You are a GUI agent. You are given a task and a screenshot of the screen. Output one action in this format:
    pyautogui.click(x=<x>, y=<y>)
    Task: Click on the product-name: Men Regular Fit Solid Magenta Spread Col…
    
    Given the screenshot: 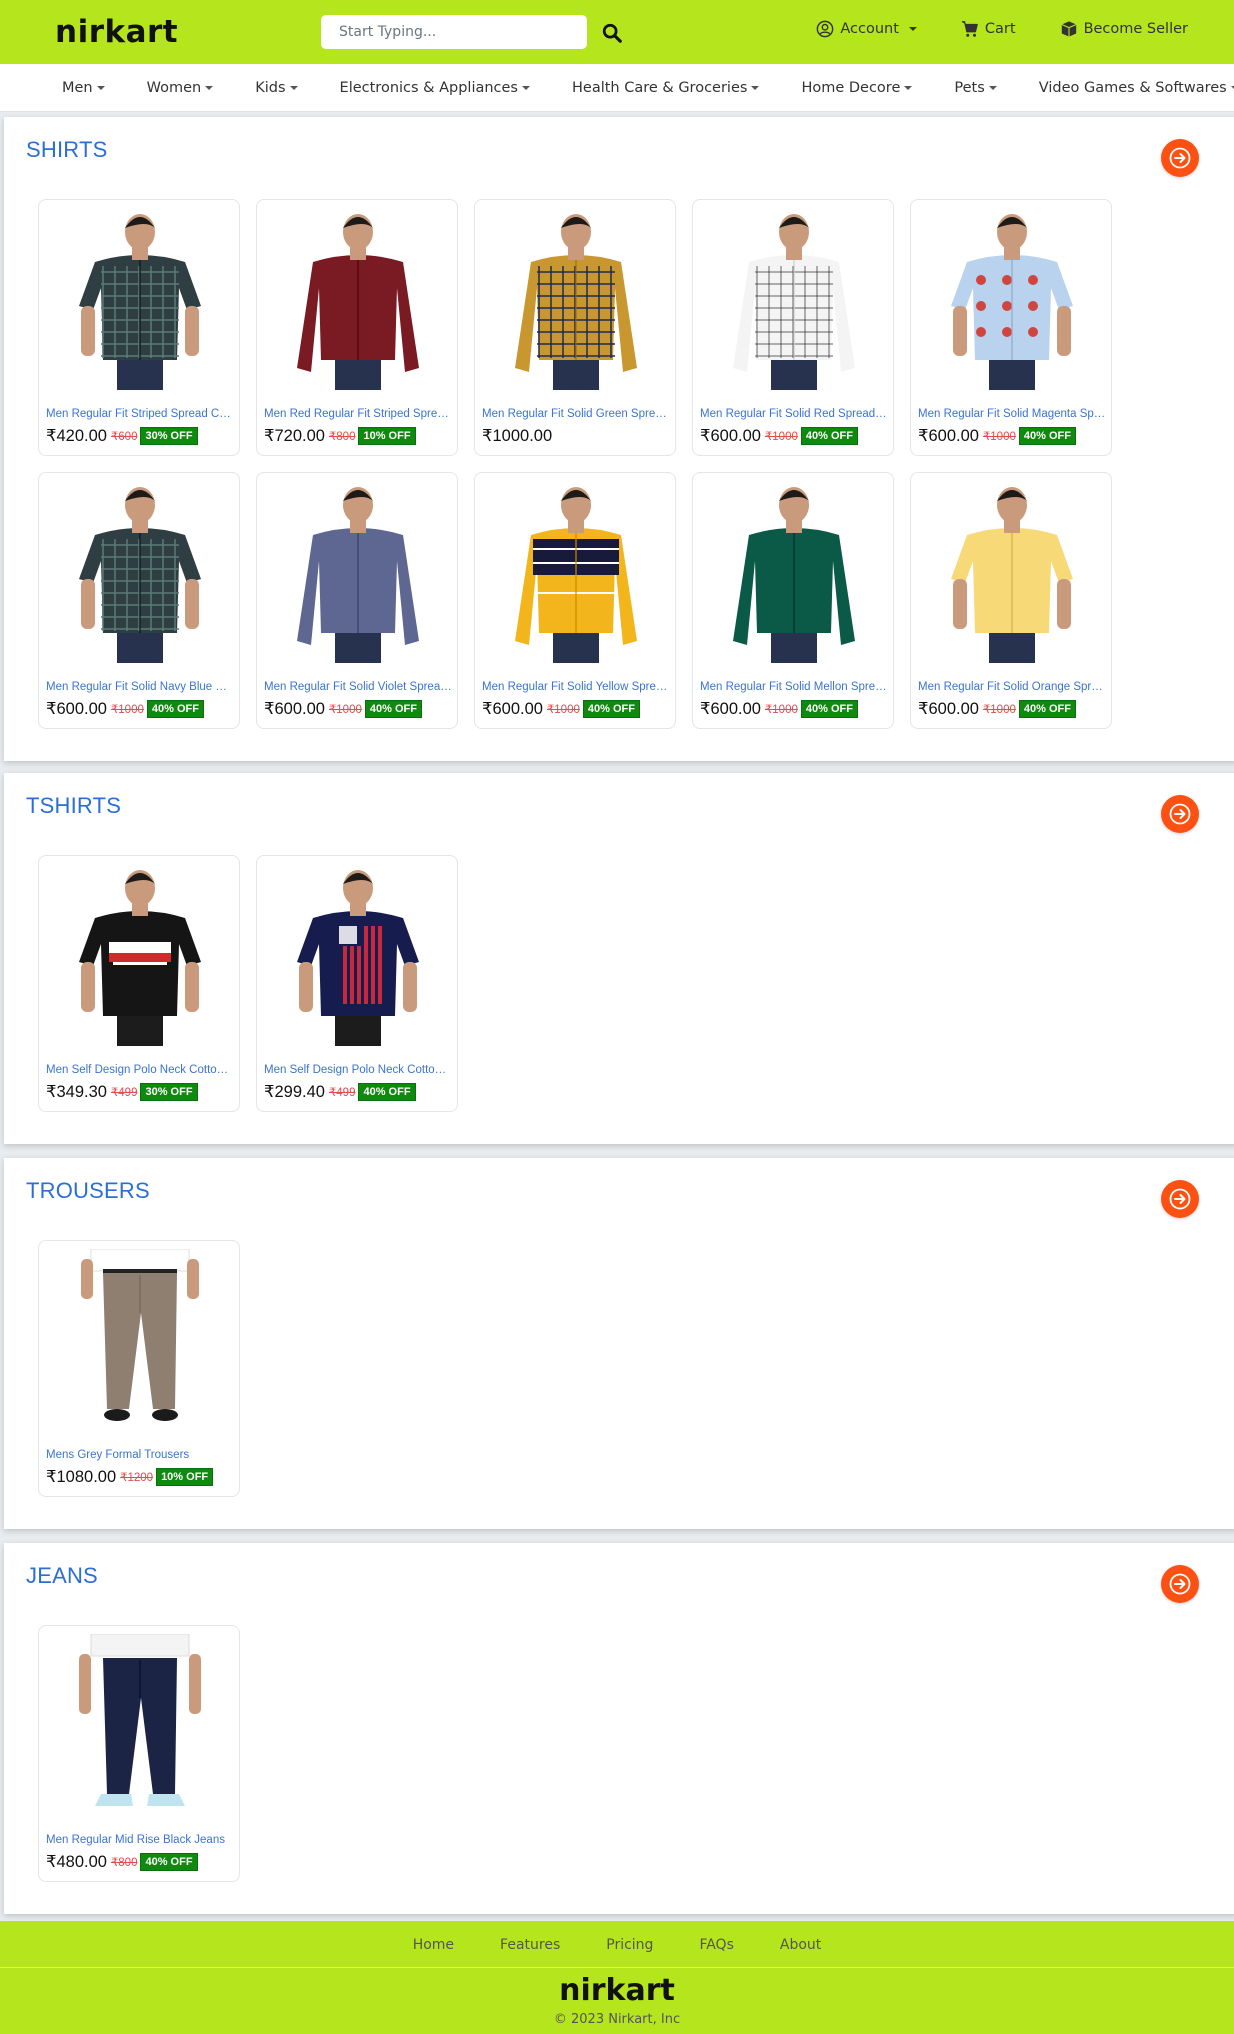 What is the action you would take?
    pyautogui.click(x=1012, y=414)
    